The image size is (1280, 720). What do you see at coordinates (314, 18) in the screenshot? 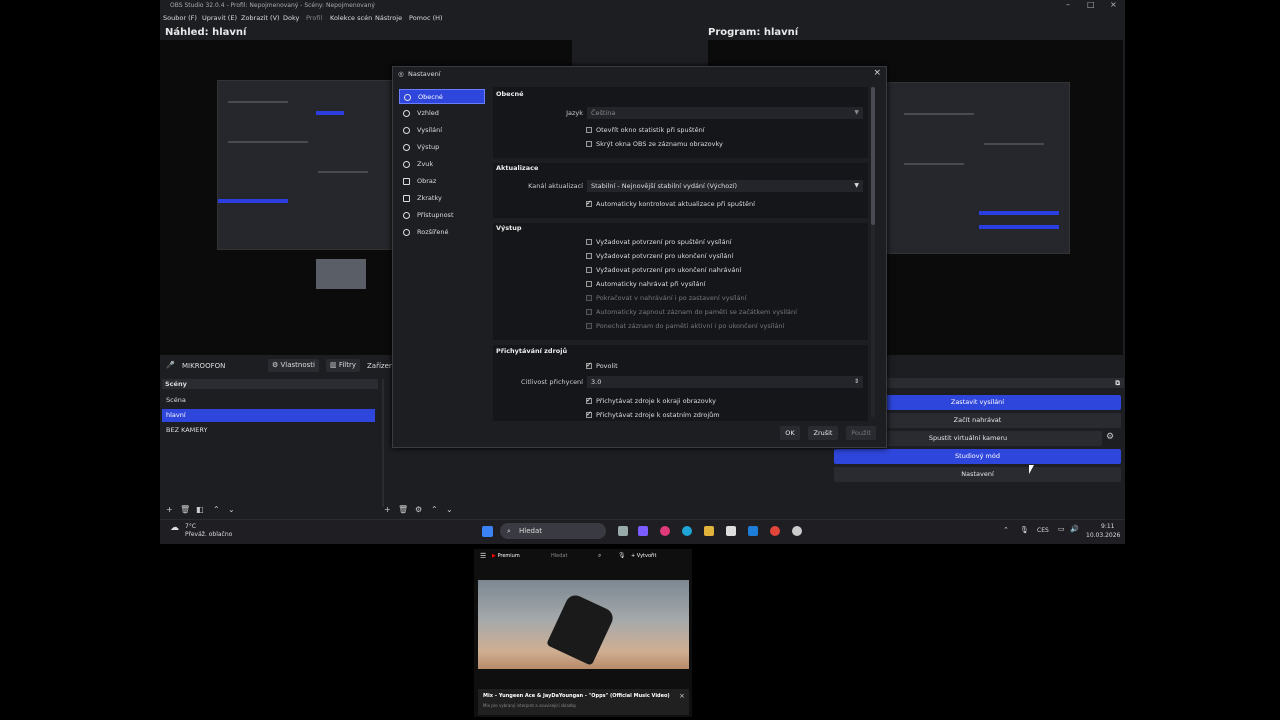
I see `menu-profile: Profil` at bounding box center [314, 18].